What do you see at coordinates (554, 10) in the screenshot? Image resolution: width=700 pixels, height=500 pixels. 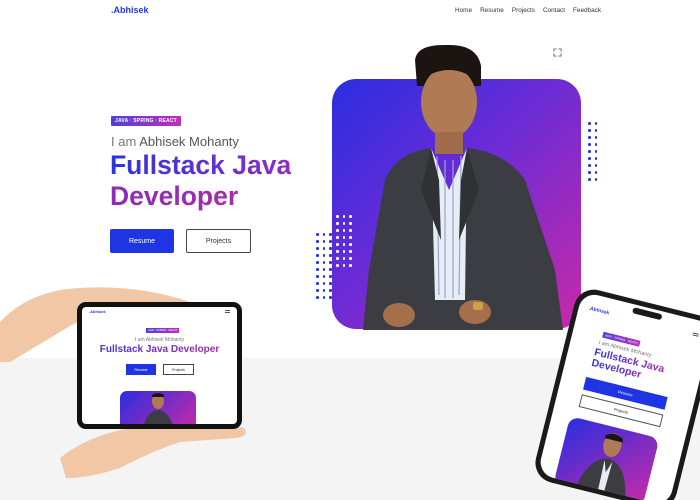 I see `nav-contact: Contact` at bounding box center [554, 10].